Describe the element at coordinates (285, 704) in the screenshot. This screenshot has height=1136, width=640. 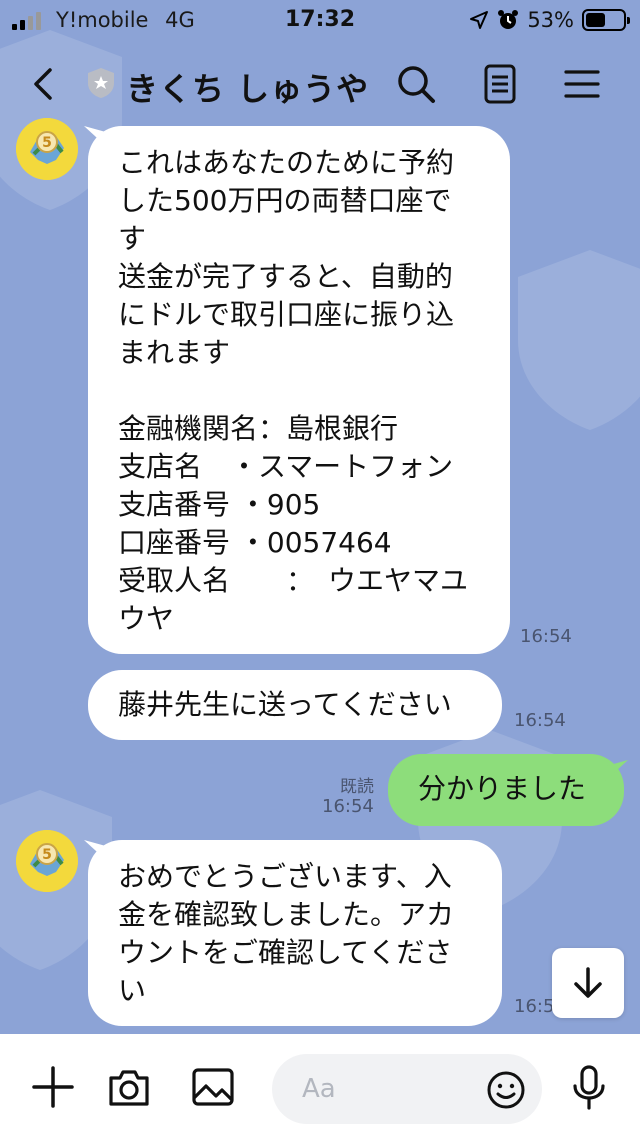
I see `message-text: 藤井先生に送ってください` at that location.